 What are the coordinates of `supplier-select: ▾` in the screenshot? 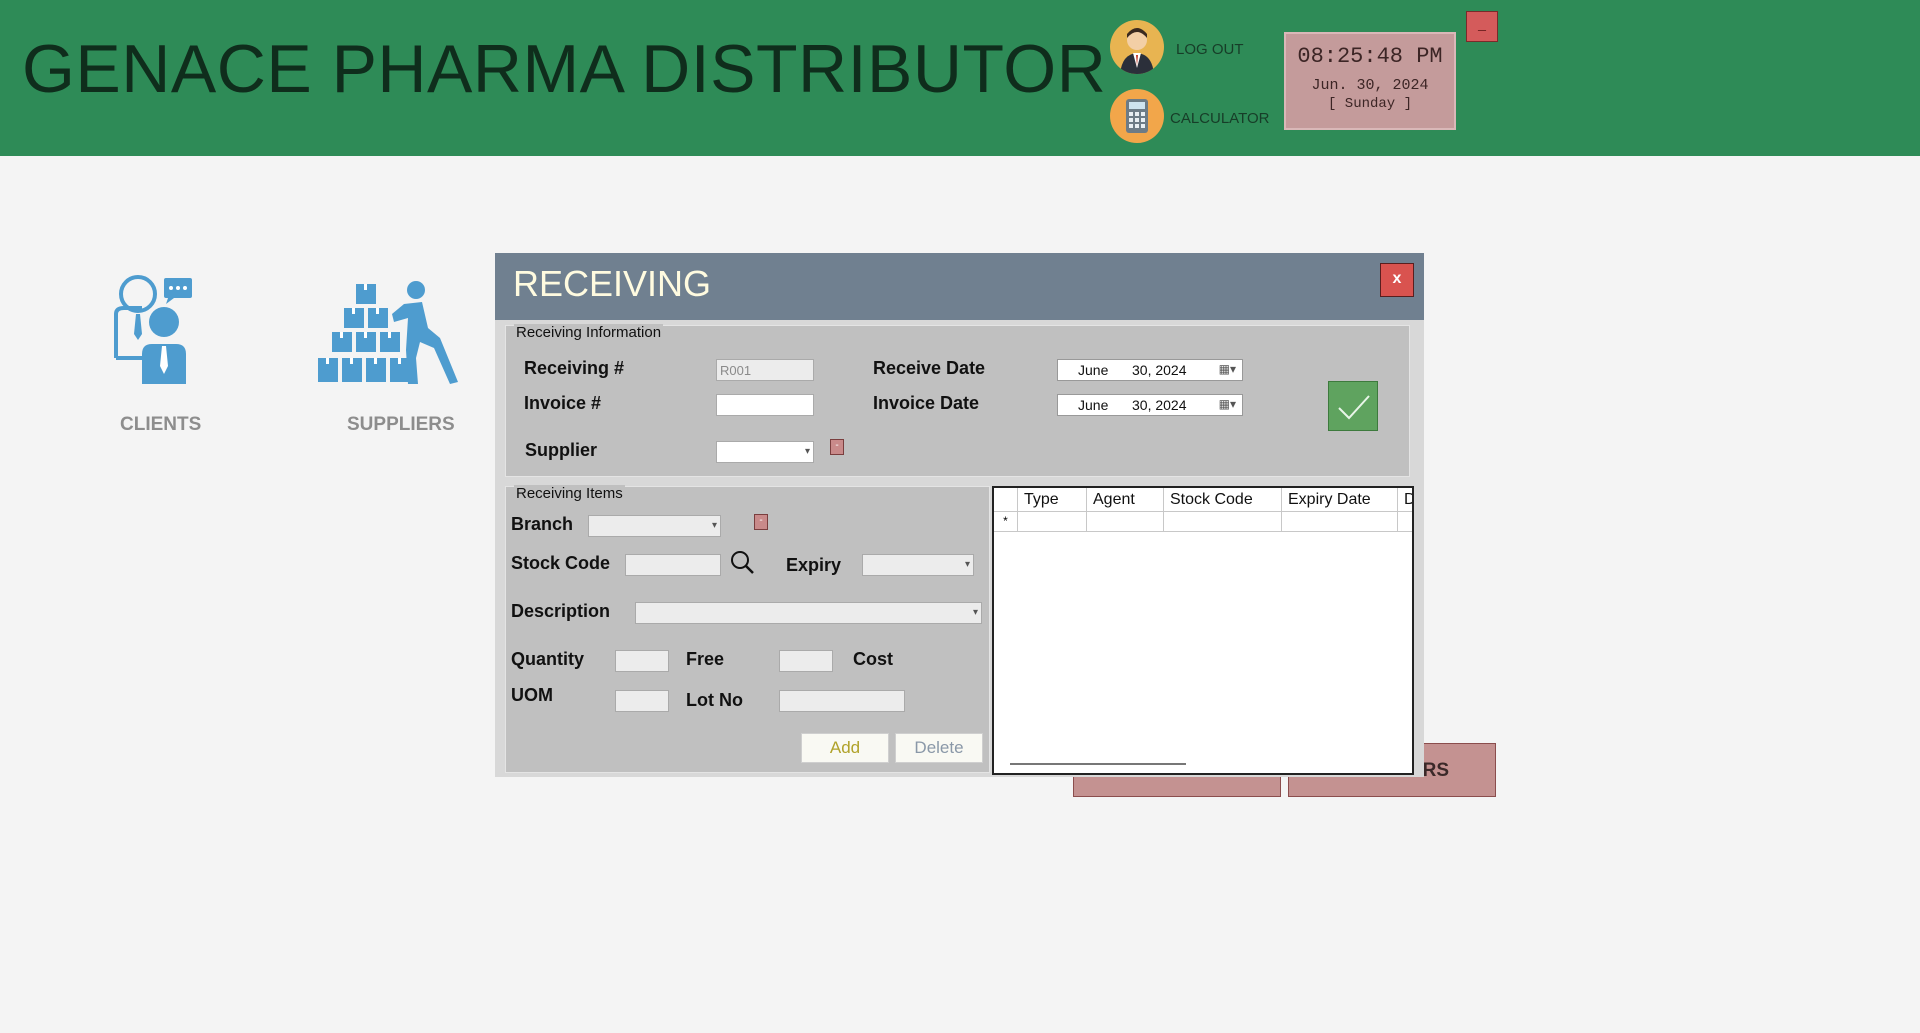 It's located at (765, 452).